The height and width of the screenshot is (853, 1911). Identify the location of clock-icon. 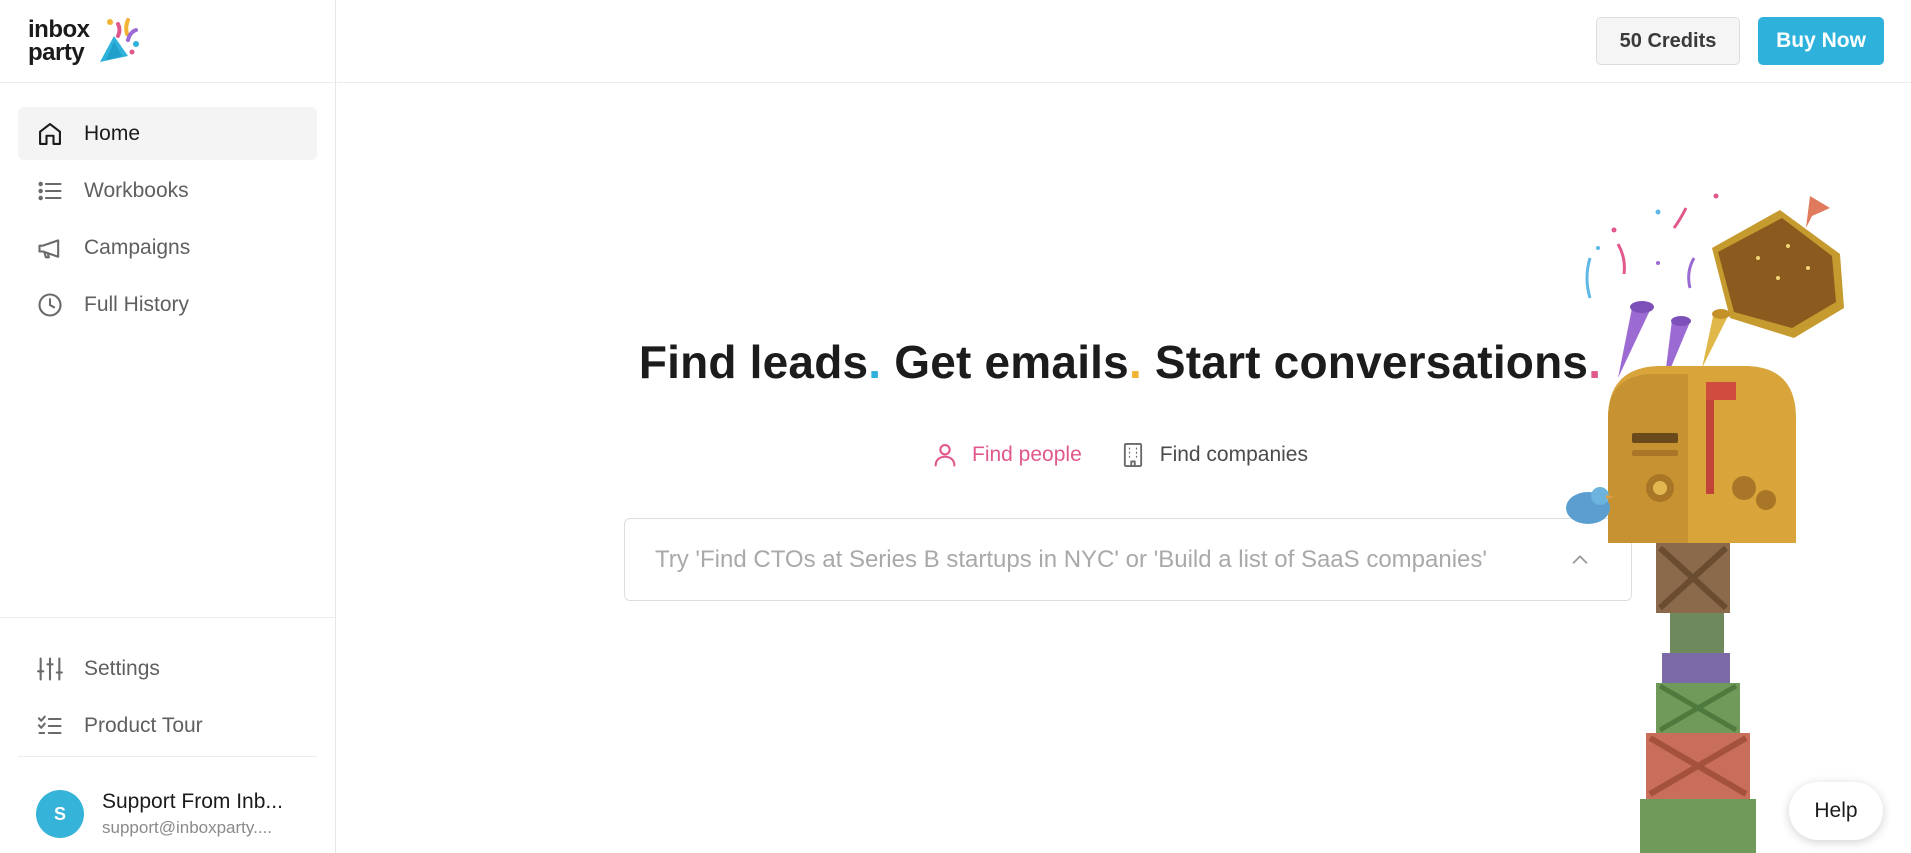
(50, 305).